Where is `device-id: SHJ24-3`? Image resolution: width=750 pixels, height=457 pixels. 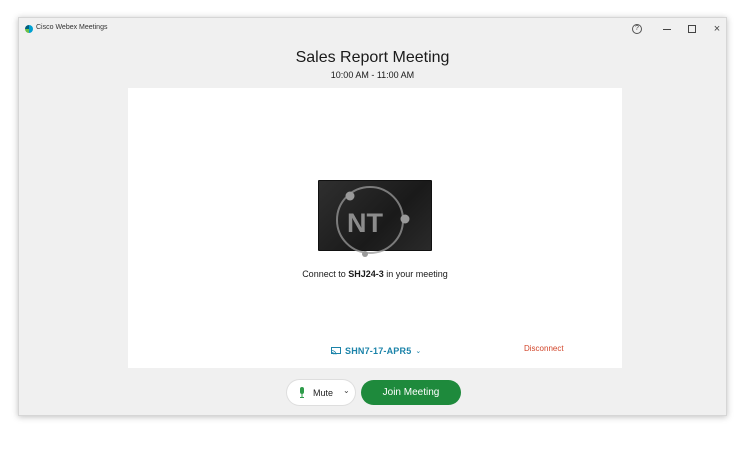 device-id: SHJ24-3 is located at coordinates (366, 274).